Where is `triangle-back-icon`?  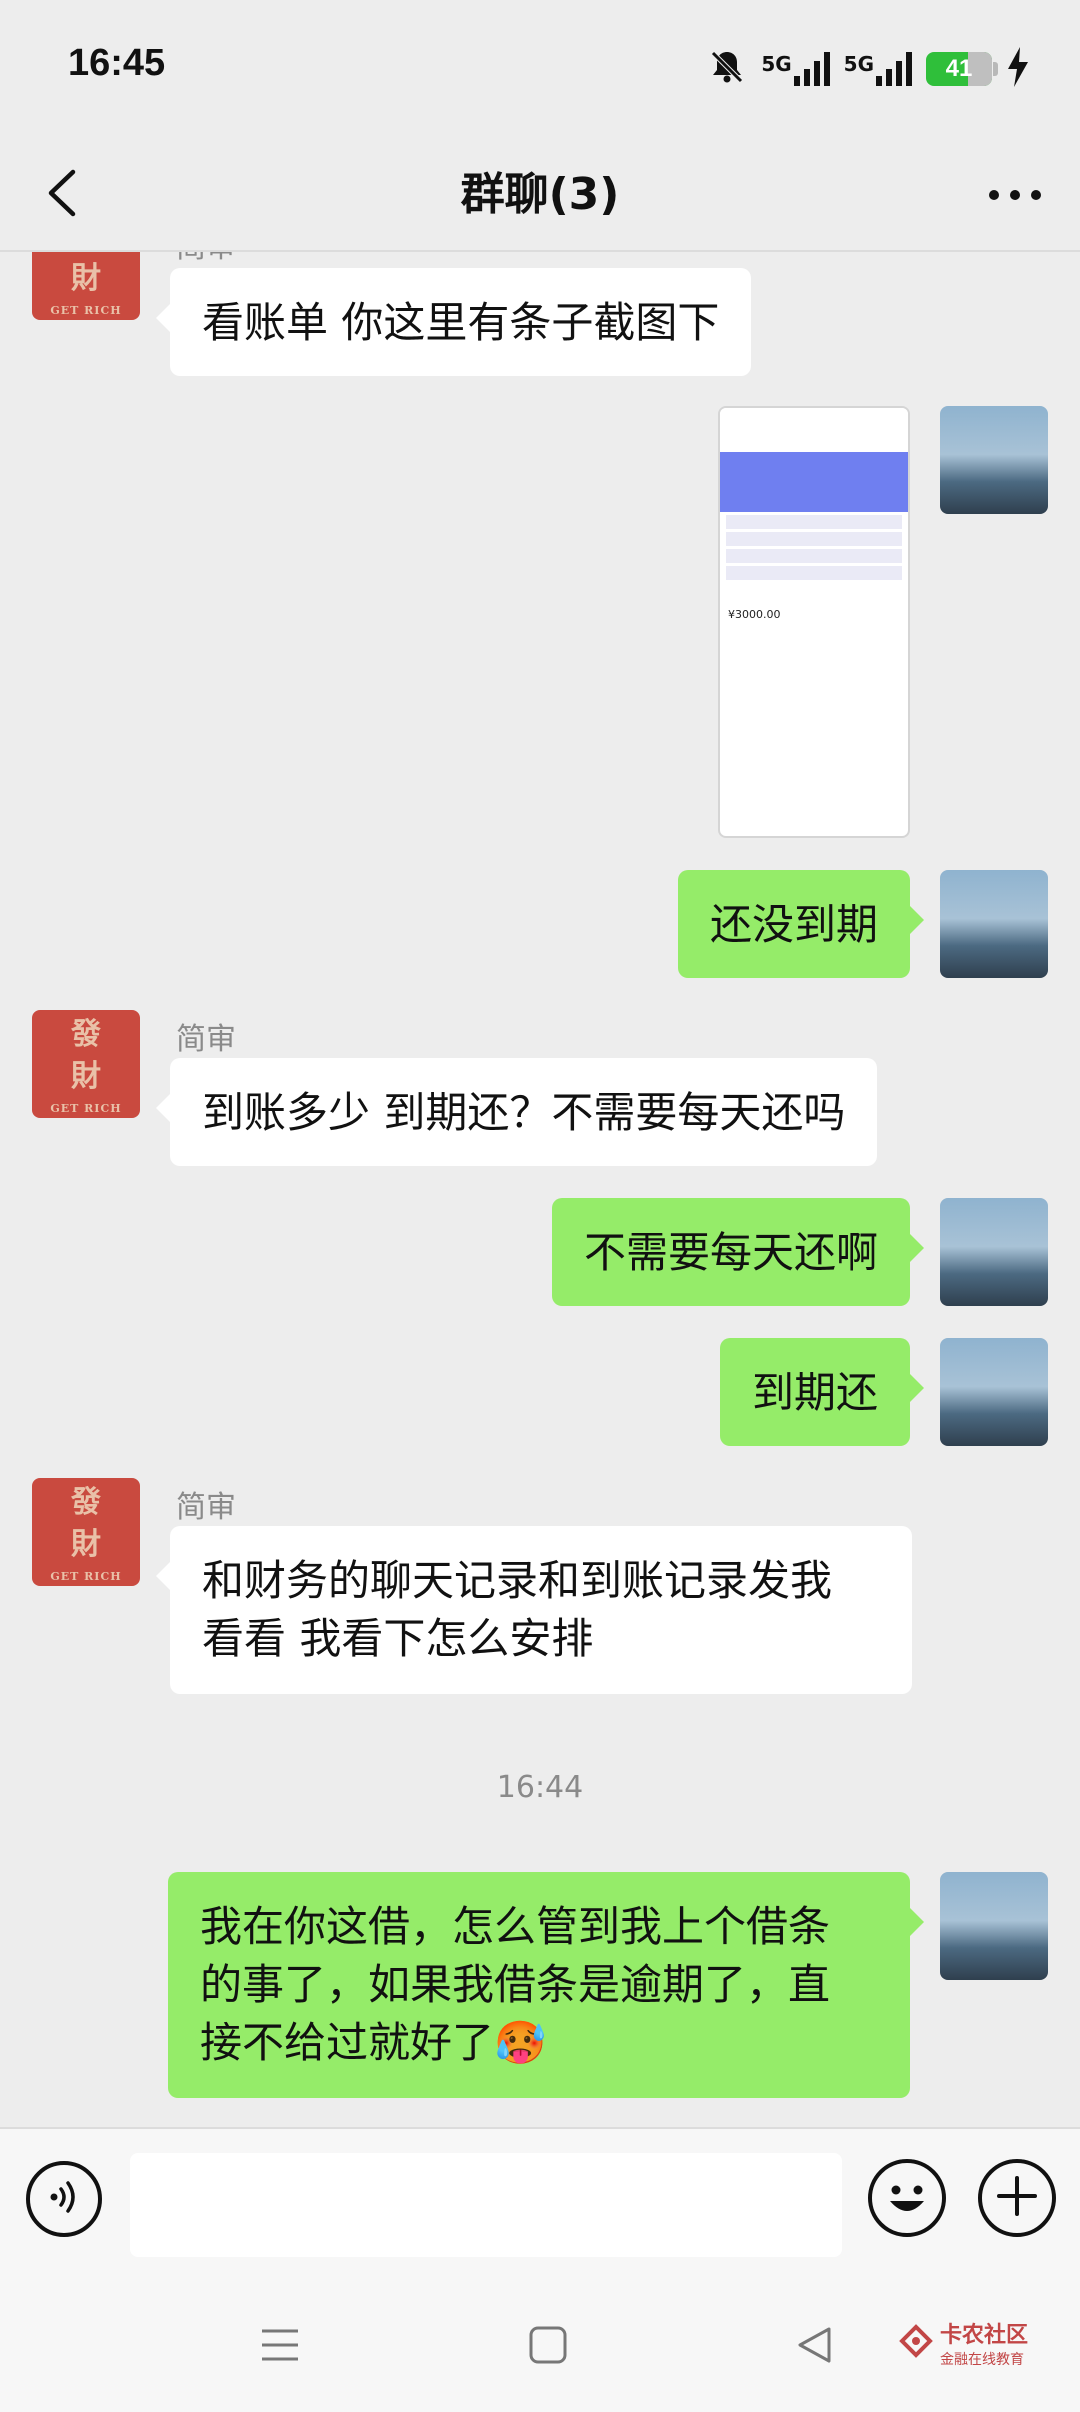
triangle-back-icon is located at coordinates (814, 2347).